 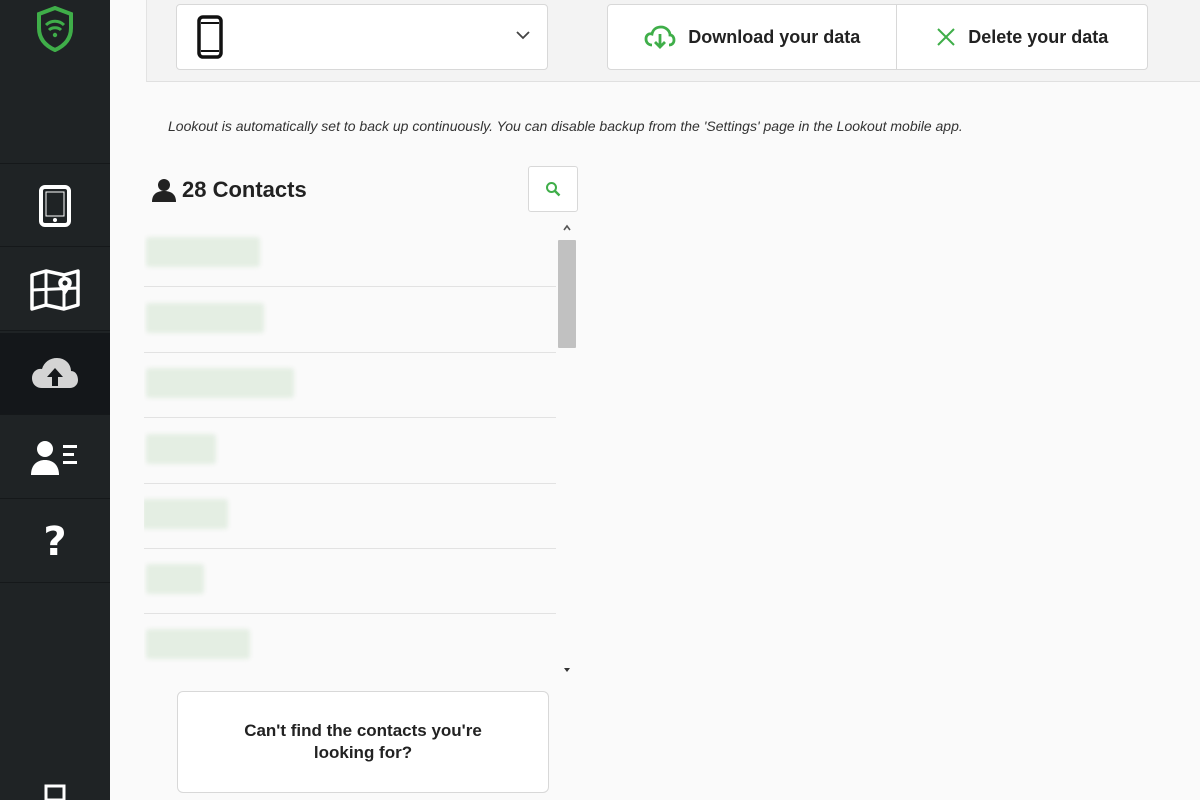 I want to click on delete-label: Delete your data, so click(x=1038, y=36).